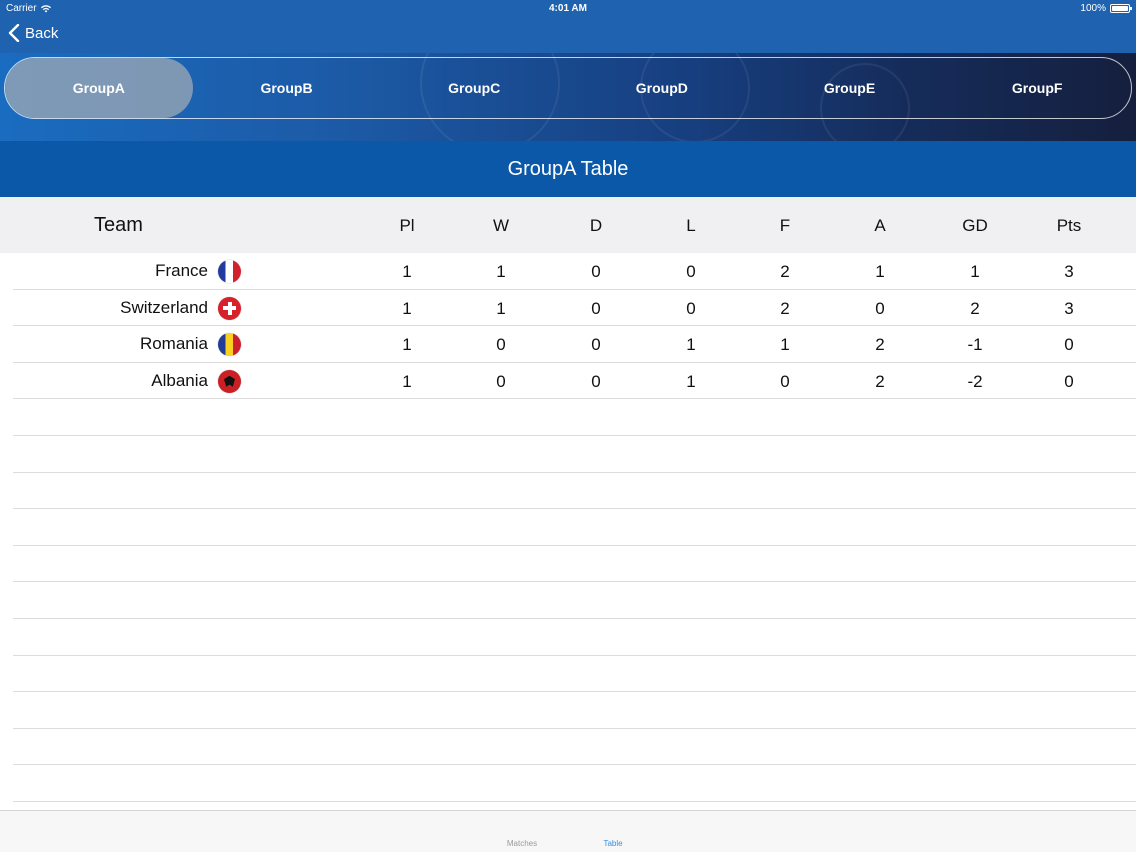 This screenshot has height=852, width=1136. What do you see at coordinates (568, 169) in the screenshot?
I see `table-title: GroupA Table` at bounding box center [568, 169].